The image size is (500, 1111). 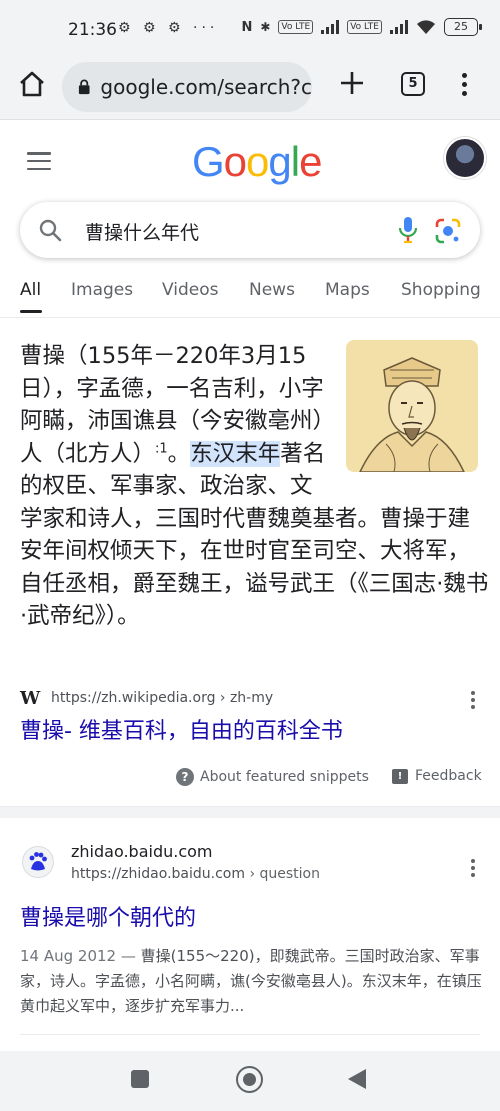 I want to click on snippet-title-link: 曹操- 维基百科，自由的百科全书, so click(x=181, y=729).